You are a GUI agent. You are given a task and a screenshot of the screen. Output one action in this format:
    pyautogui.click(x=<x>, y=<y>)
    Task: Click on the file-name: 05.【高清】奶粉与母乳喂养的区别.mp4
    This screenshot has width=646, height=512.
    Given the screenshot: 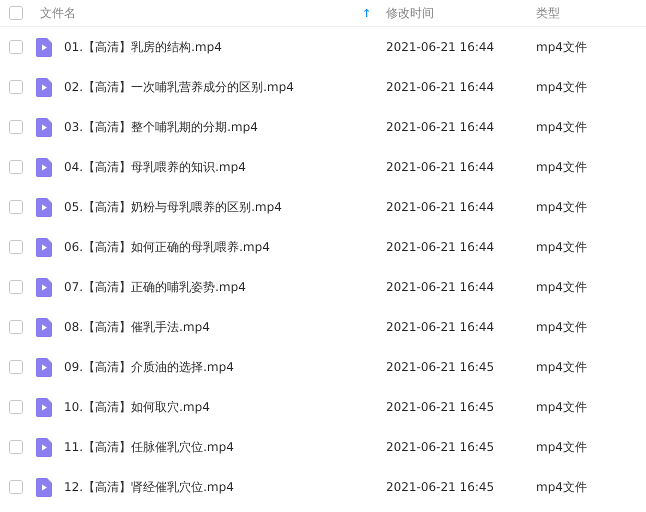 What is the action you would take?
    pyautogui.click(x=173, y=207)
    